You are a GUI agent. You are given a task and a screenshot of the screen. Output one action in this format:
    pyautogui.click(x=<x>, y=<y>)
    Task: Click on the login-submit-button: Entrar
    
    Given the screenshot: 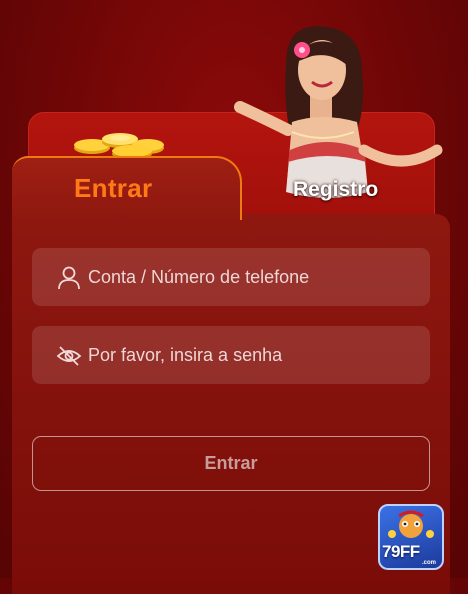 What is the action you would take?
    pyautogui.click(x=231, y=463)
    